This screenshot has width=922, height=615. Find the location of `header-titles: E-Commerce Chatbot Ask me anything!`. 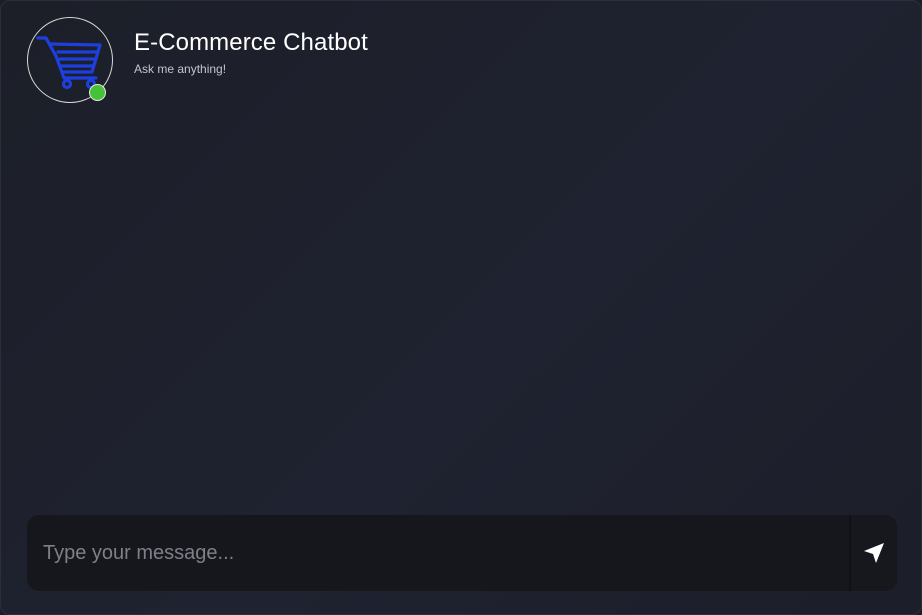

header-titles: E-Commerce Chatbot Ask me anything! is located at coordinates (251, 53).